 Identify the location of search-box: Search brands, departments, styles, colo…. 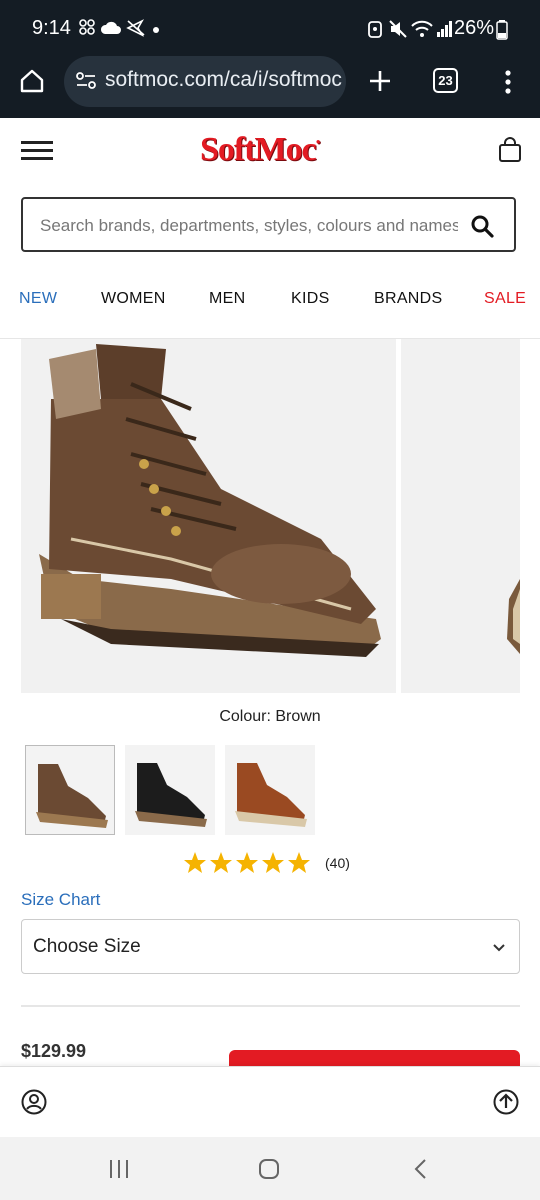
(268, 224).